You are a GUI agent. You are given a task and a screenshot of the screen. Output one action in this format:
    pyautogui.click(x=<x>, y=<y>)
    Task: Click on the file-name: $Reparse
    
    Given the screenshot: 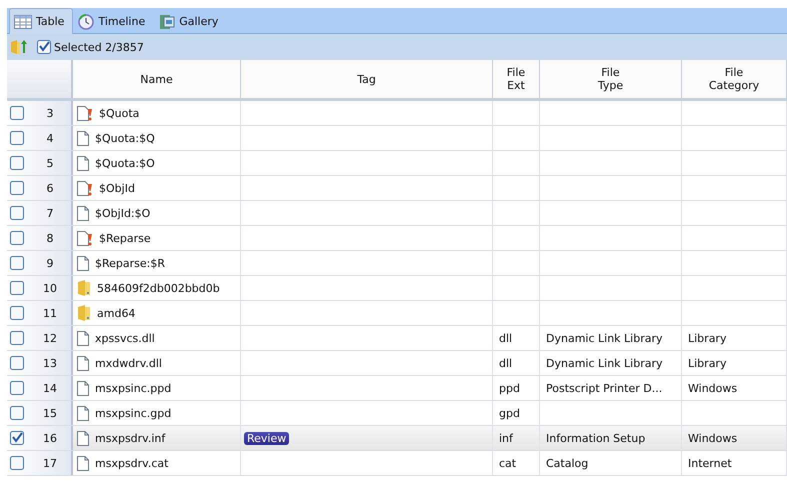 What is the action you would take?
    pyautogui.click(x=125, y=238)
    